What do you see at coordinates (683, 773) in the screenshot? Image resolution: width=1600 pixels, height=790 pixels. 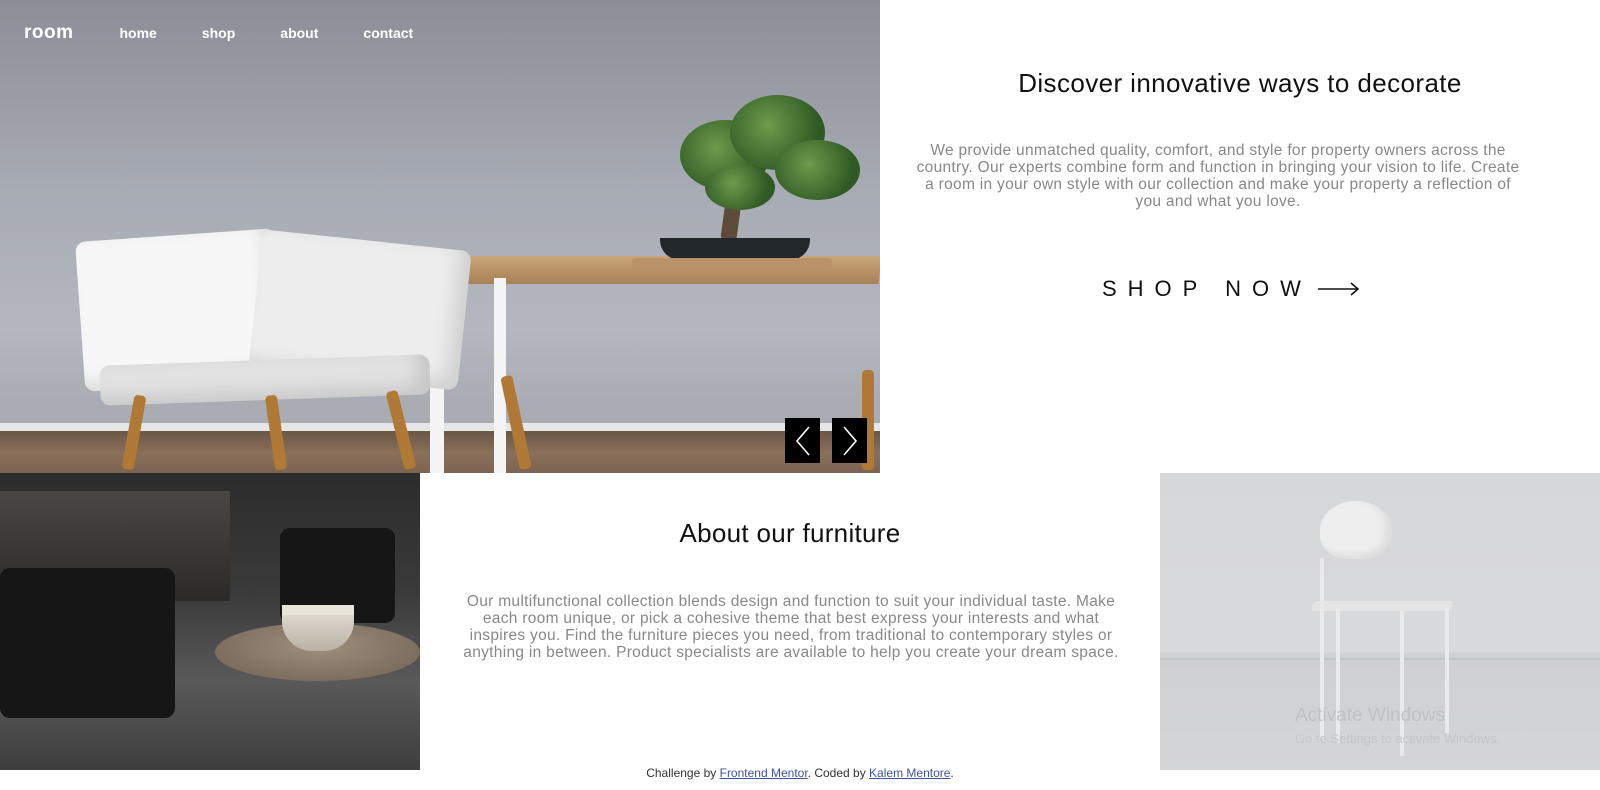 I see `footer-prefix: Challenge by` at bounding box center [683, 773].